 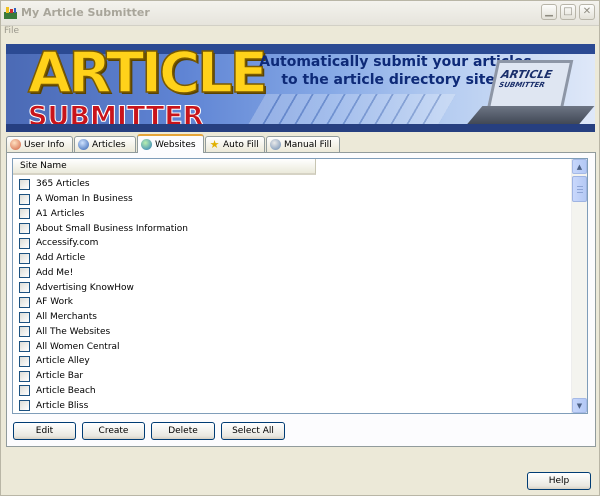 I want to click on list-item: Accessify.com, so click(x=103, y=243).